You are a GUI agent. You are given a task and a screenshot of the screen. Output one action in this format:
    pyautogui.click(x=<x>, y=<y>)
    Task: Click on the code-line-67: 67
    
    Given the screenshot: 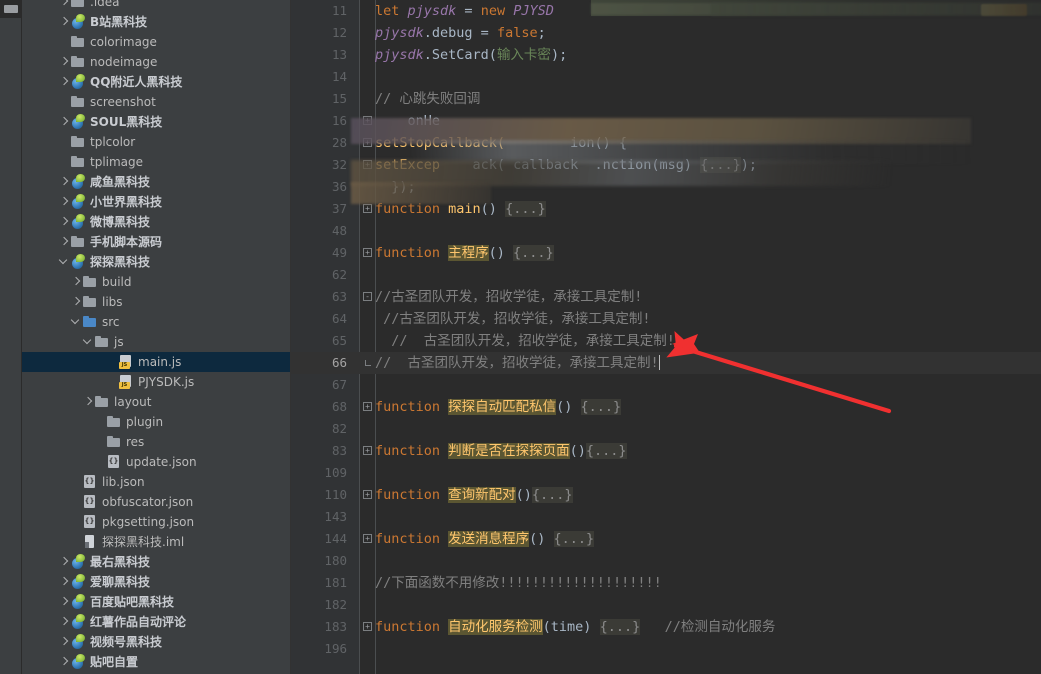 What is the action you would take?
    pyautogui.click(x=666, y=385)
    